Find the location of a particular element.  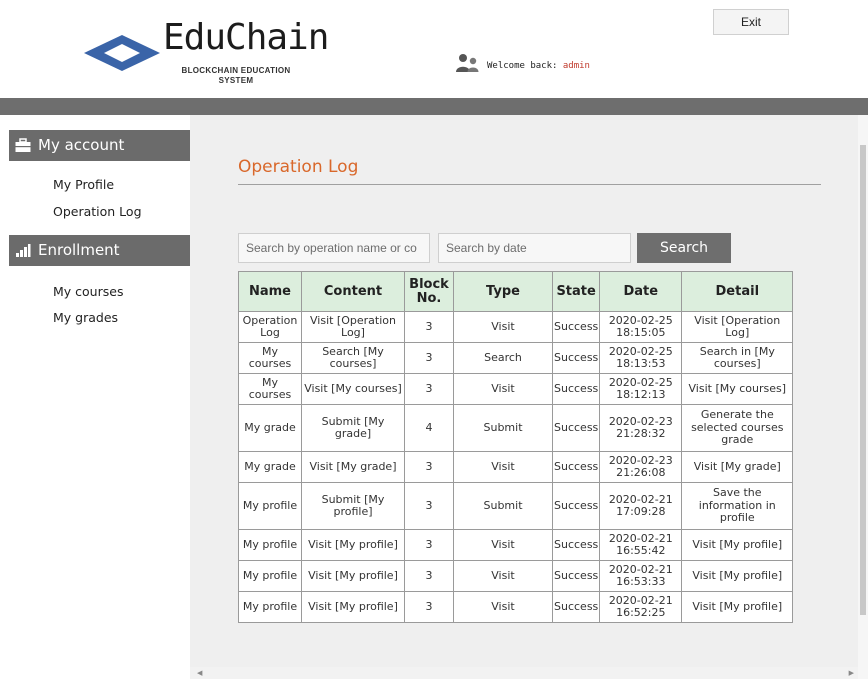

cell-content: Visit [Operation Log] is located at coordinates (353, 327).